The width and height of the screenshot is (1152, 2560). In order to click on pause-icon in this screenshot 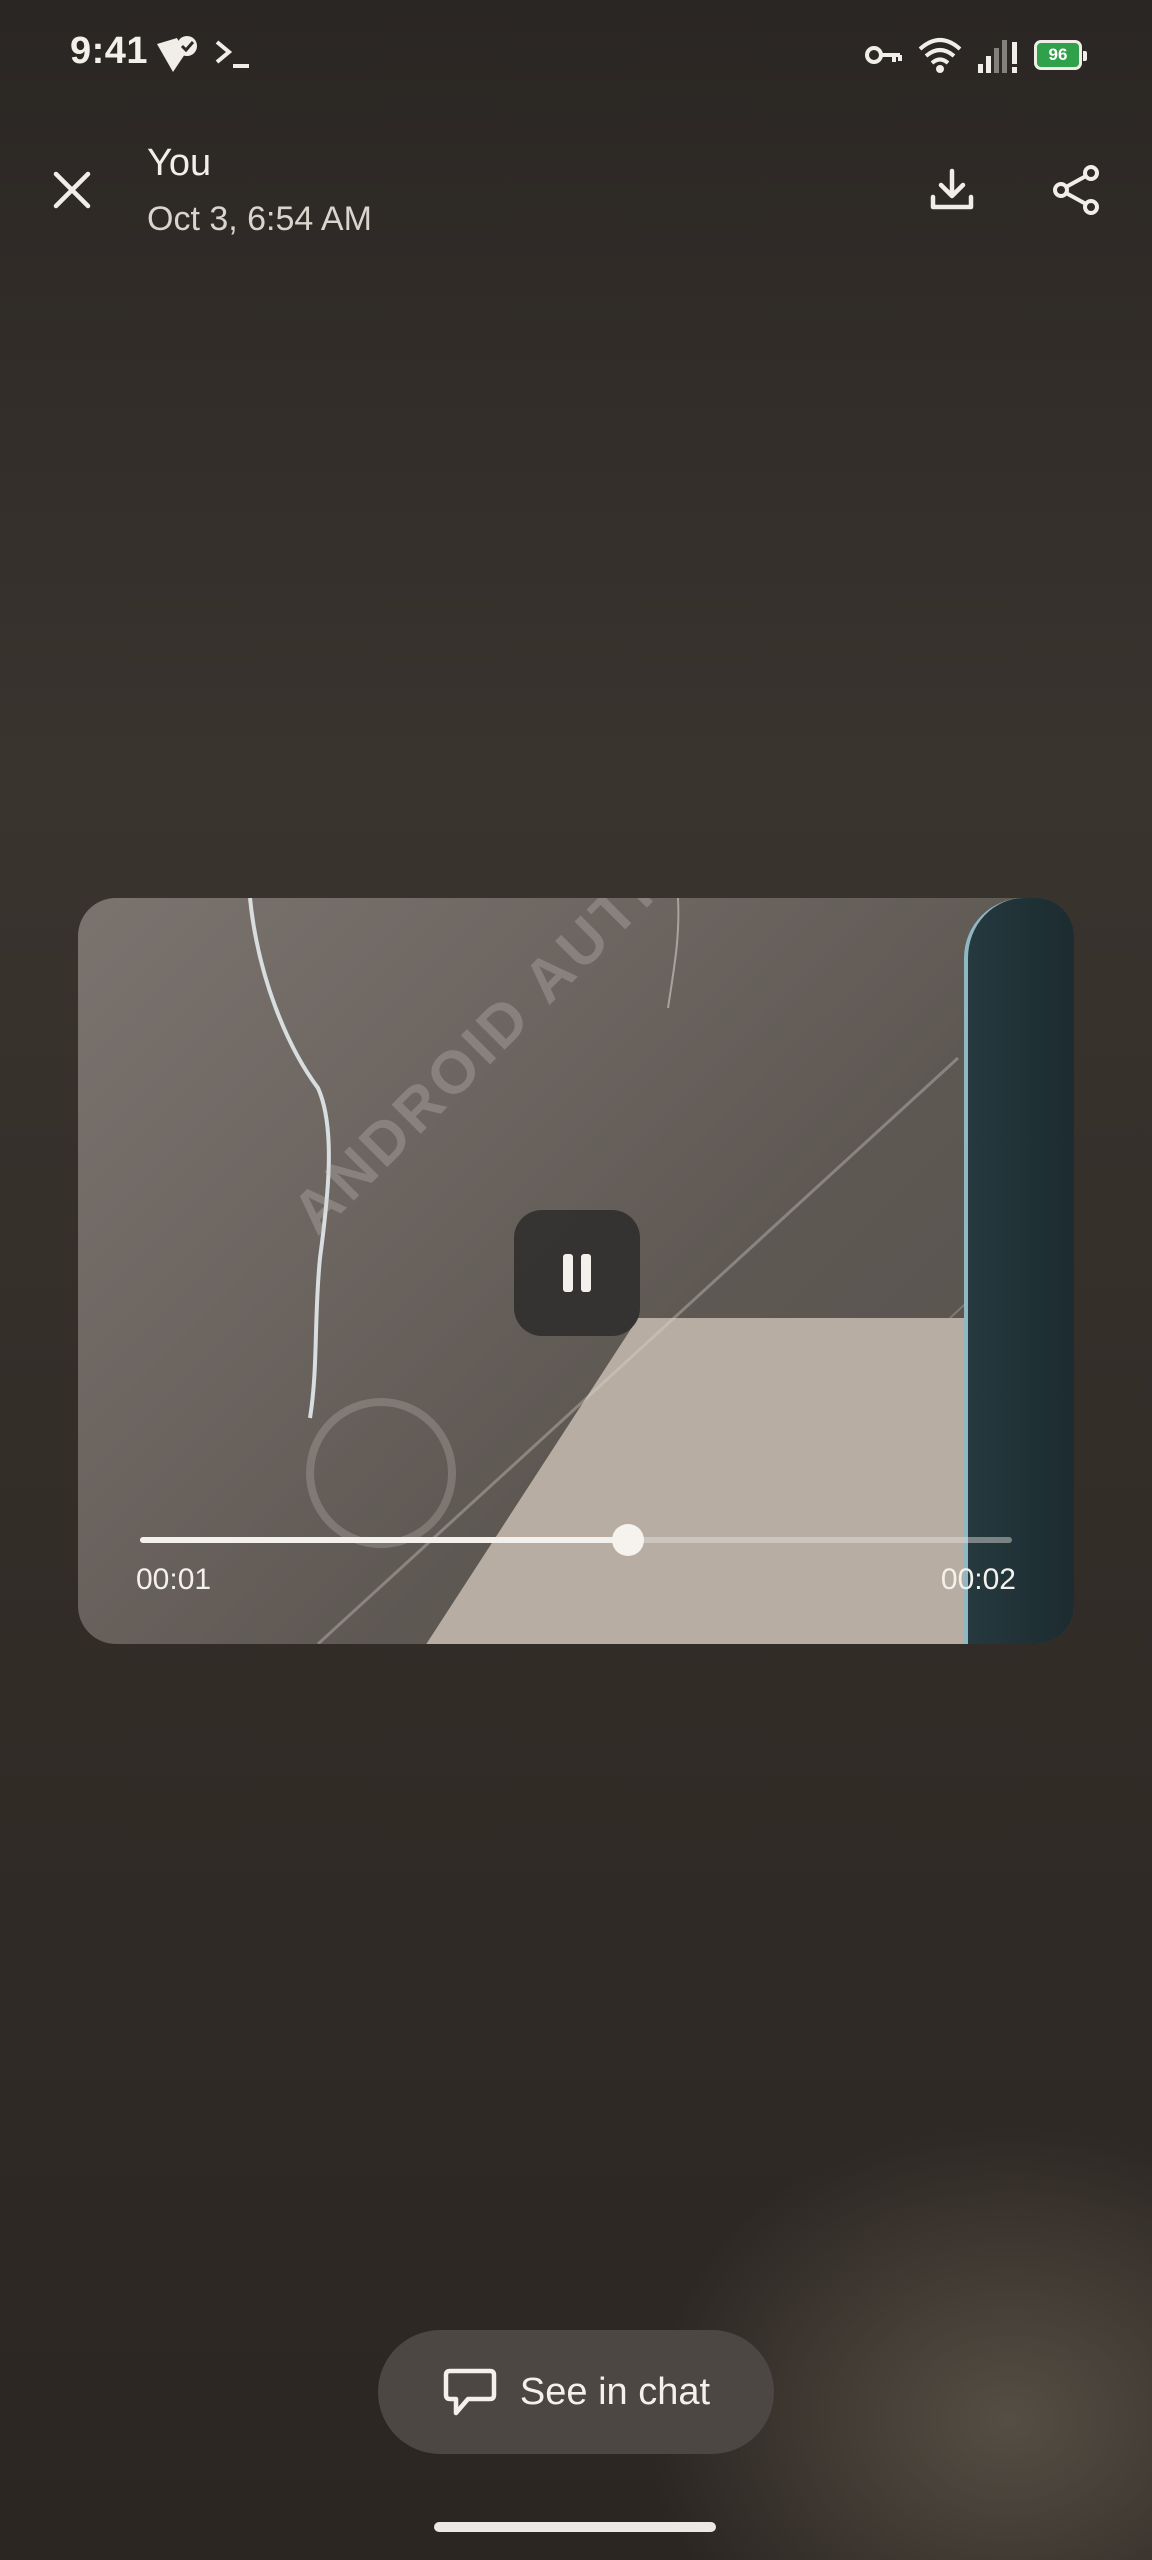, I will do `click(577, 1273)`.